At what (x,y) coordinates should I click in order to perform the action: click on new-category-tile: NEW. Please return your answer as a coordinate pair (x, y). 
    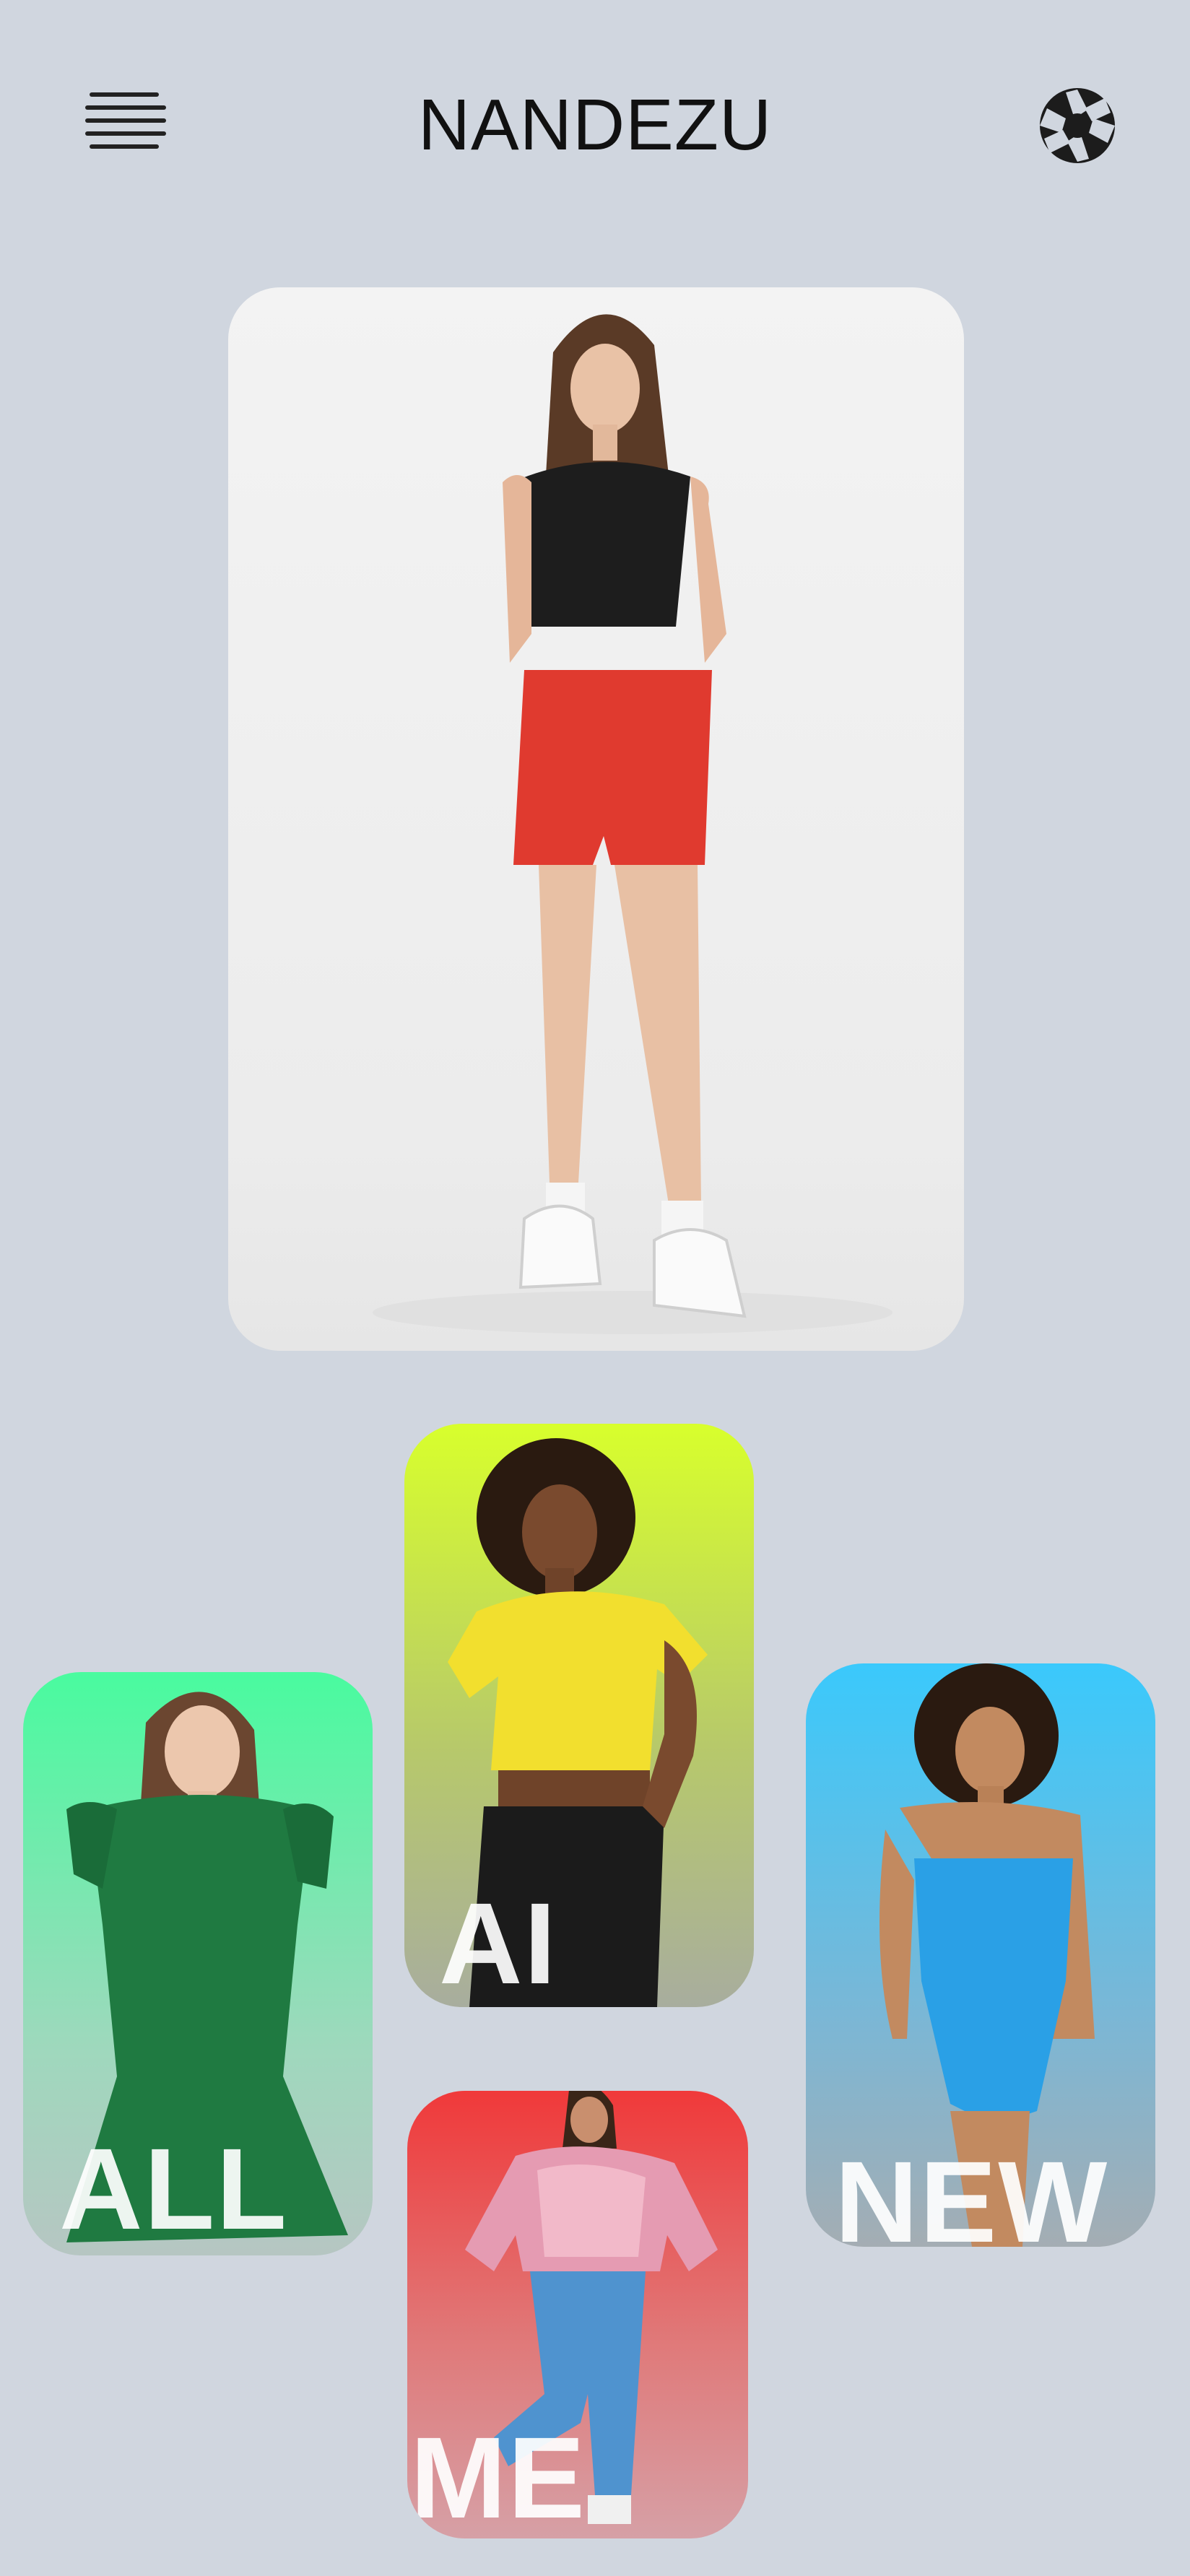
    Looking at the image, I should click on (980, 1955).